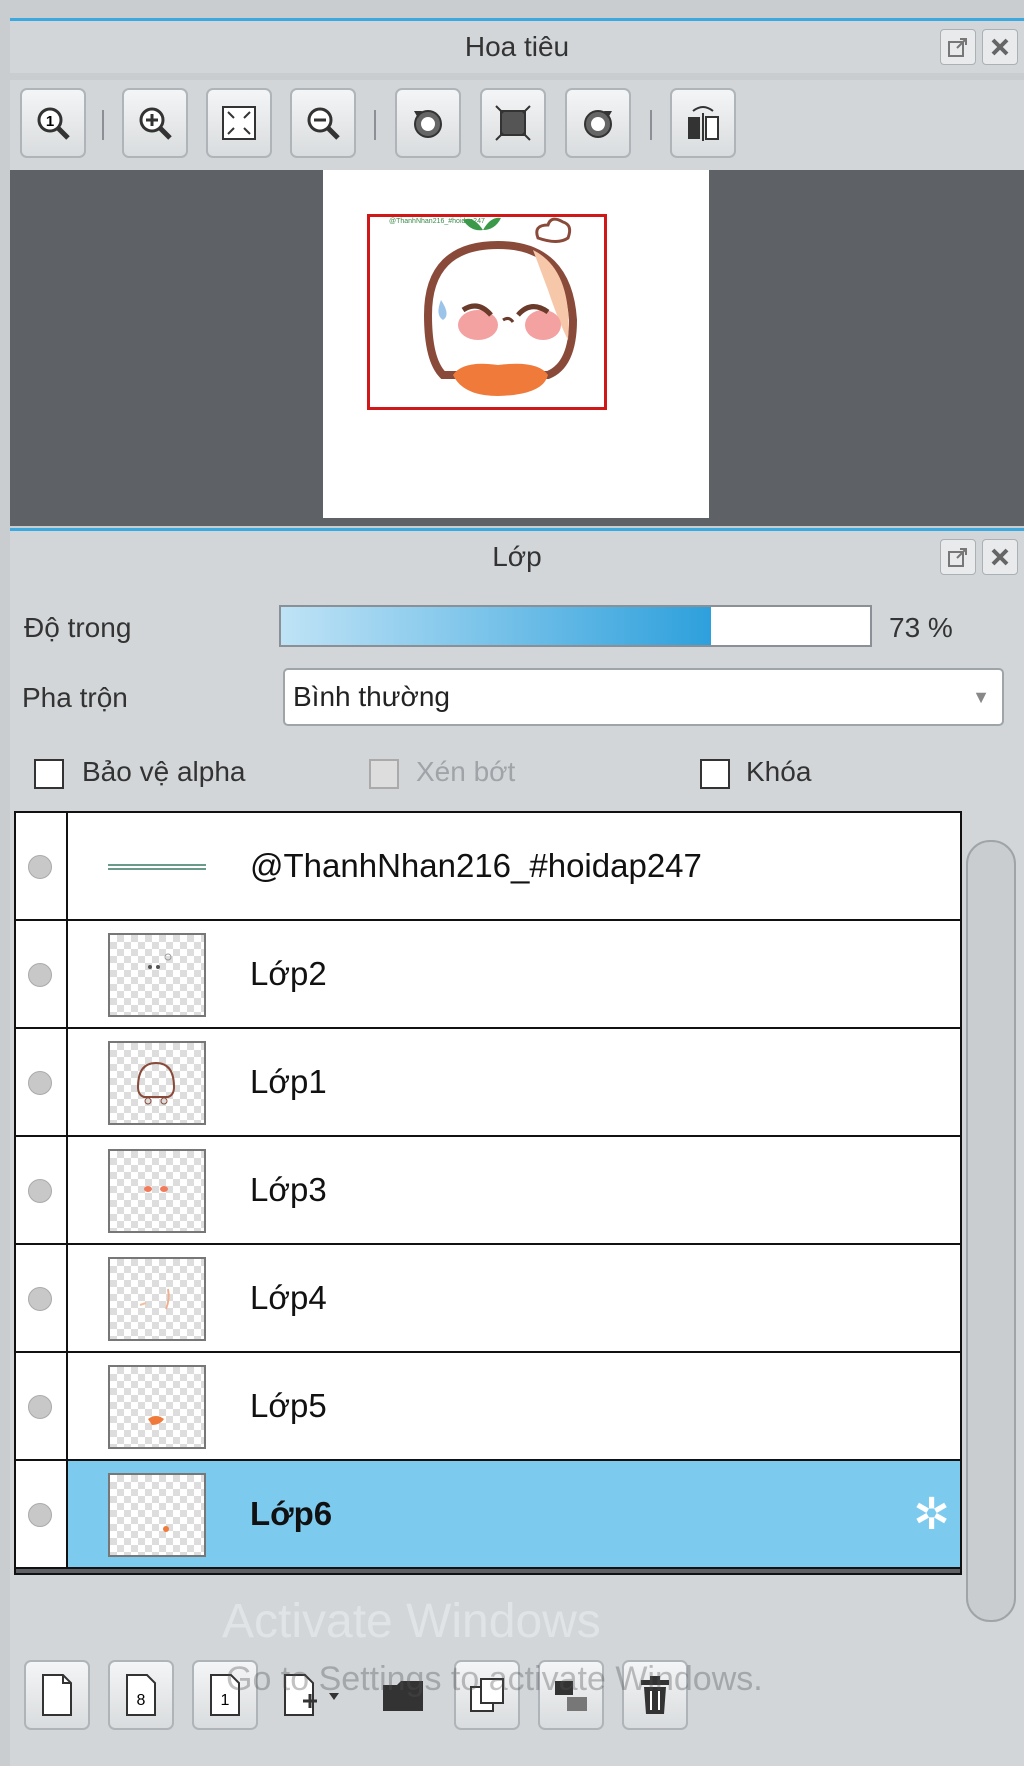 The width and height of the screenshot is (1024, 1766). I want to click on reset-rotation-icon, so click(513, 123).